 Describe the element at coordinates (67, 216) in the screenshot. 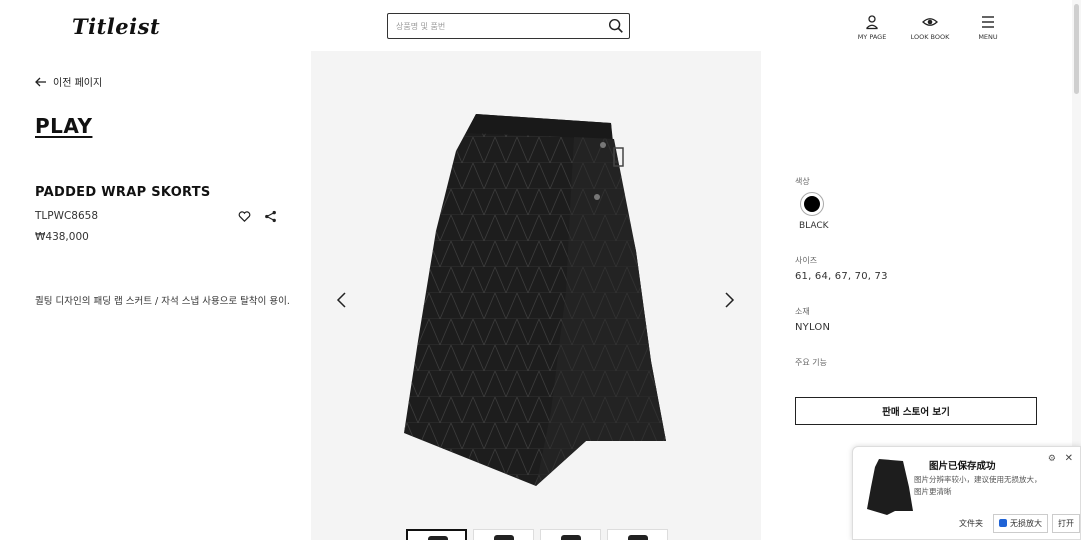

I see `product-sku: TLPWC8658` at that location.